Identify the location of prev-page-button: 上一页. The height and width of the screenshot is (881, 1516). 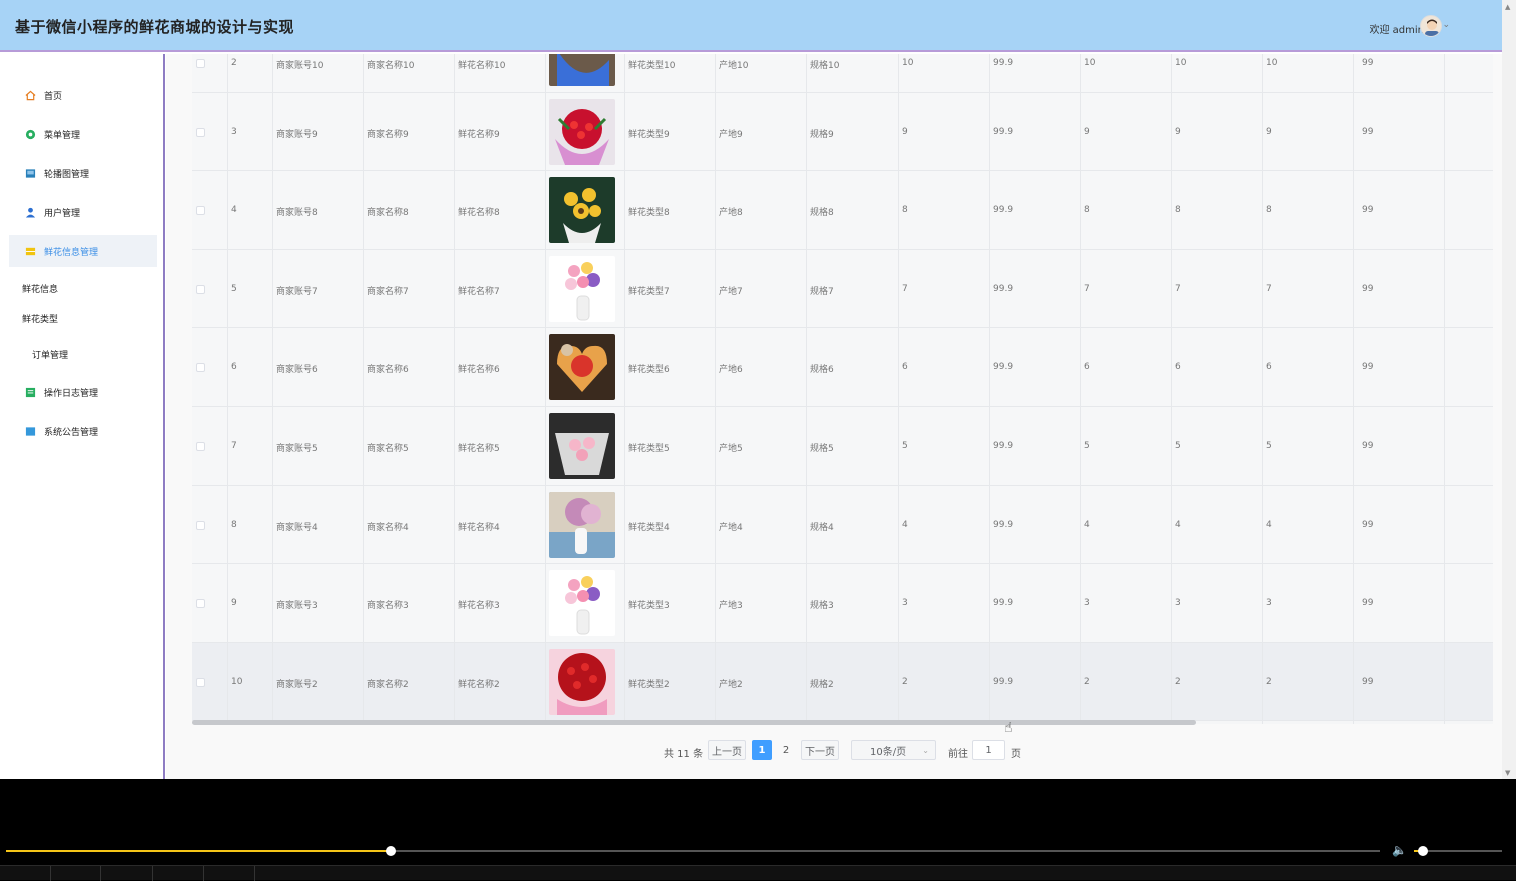
(727, 750).